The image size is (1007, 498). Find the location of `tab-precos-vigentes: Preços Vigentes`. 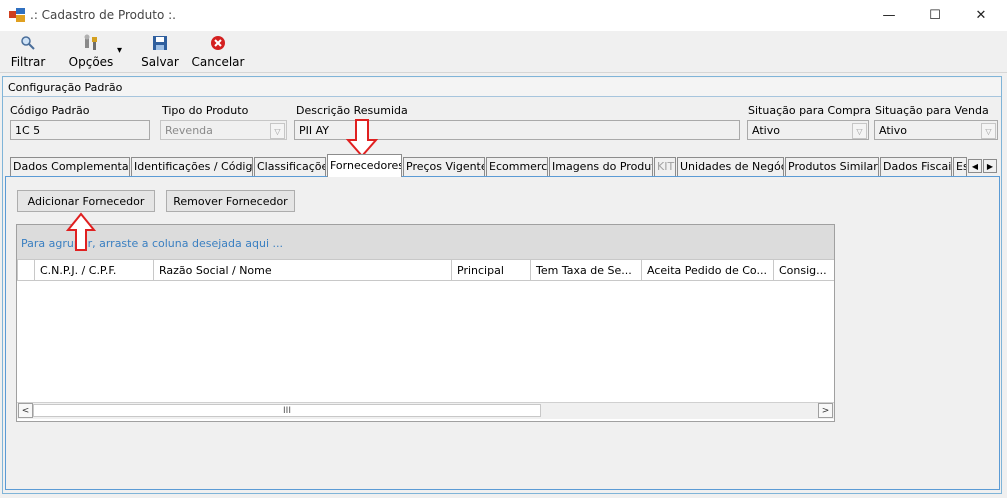

tab-precos-vigentes: Preços Vigentes is located at coordinates (444, 166).